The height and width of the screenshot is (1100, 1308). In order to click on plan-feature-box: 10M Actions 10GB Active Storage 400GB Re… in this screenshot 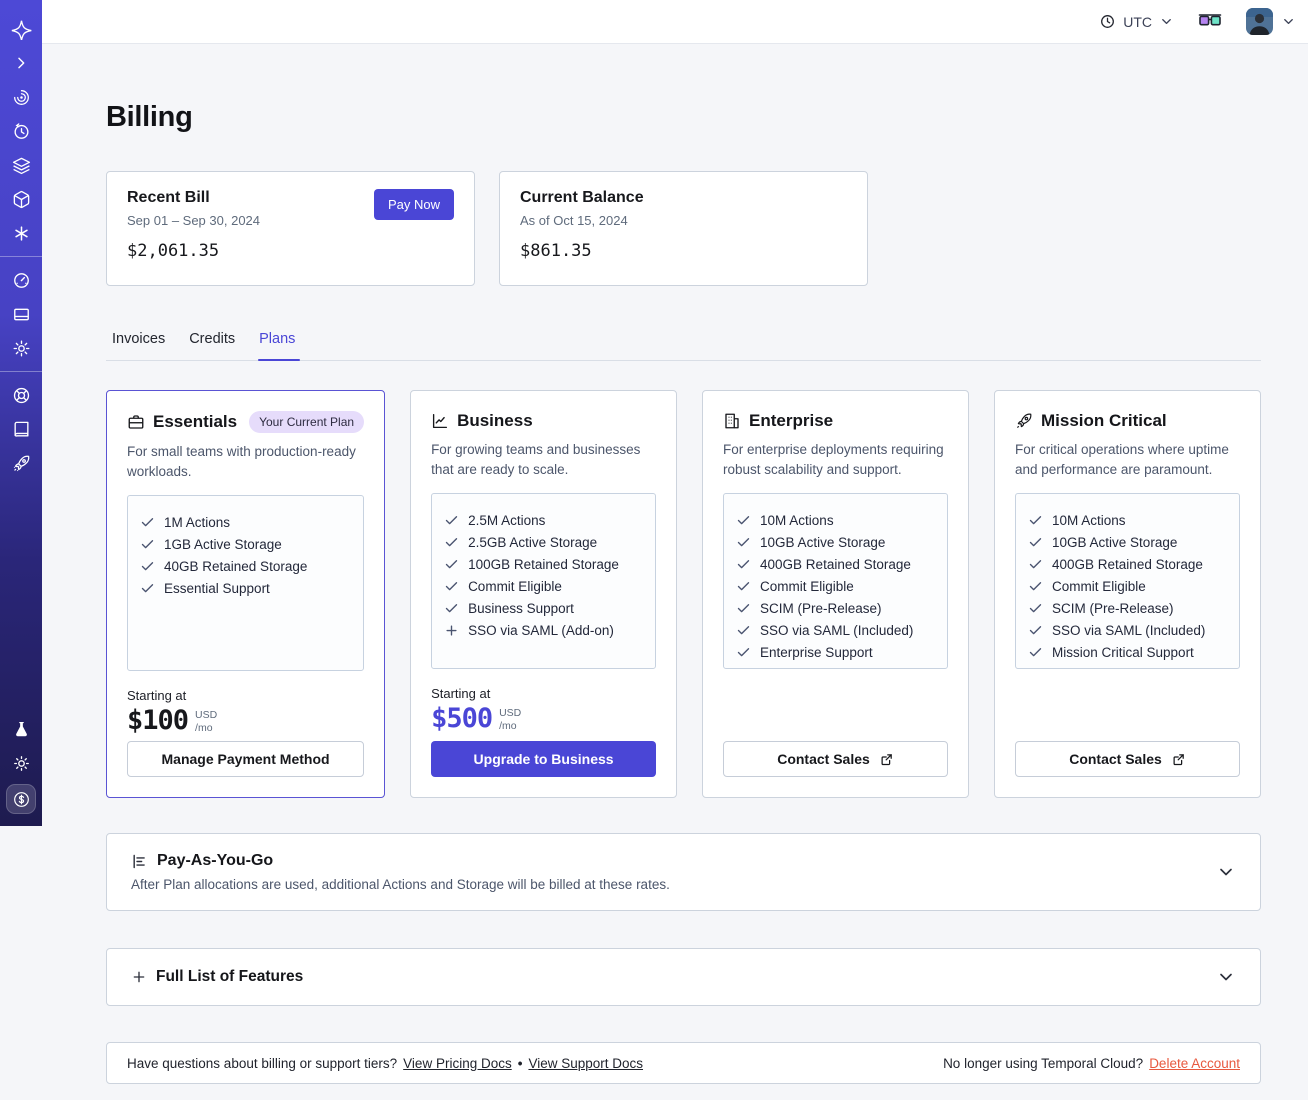, I will do `click(836, 581)`.